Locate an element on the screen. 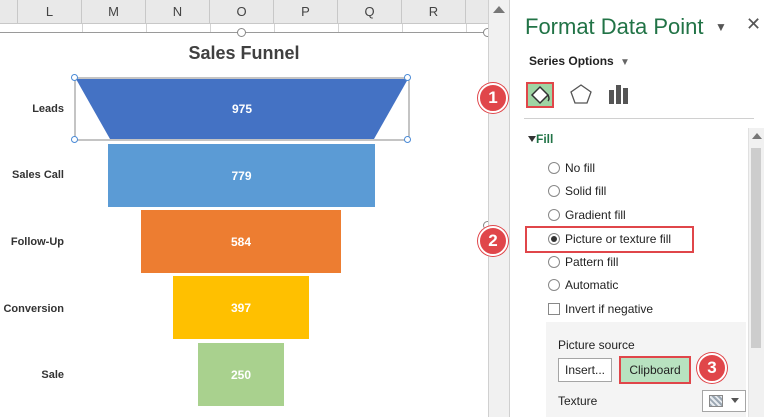  column-header-n: N is located at coordinates (178, 12).